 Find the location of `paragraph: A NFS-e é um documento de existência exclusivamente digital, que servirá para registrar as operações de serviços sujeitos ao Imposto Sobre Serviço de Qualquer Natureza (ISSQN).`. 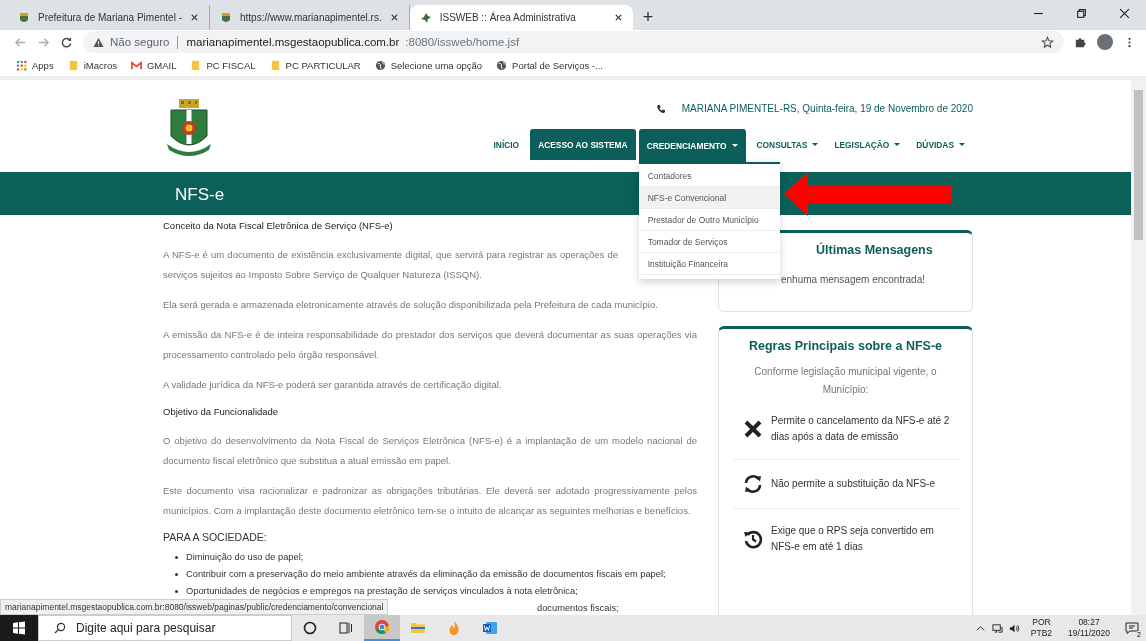

paragraph: A NFS-e é um documento de existência exclusivamente digital, que servirá para registrar as operações de serviços sujeitos ao Imposto Sobre Serviço de Qualquer Natureza (ISSQN). is located at coordinates (390, 265).